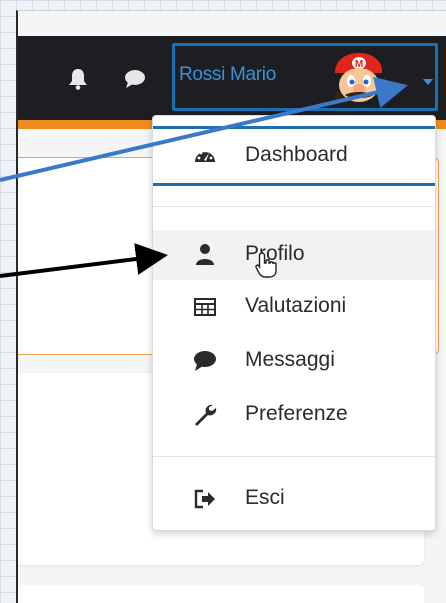  What do you see at coordinates (290, 359) in the screenshot?
I see `menu-item-label: Messaggi` at bounding box center [290, 359].